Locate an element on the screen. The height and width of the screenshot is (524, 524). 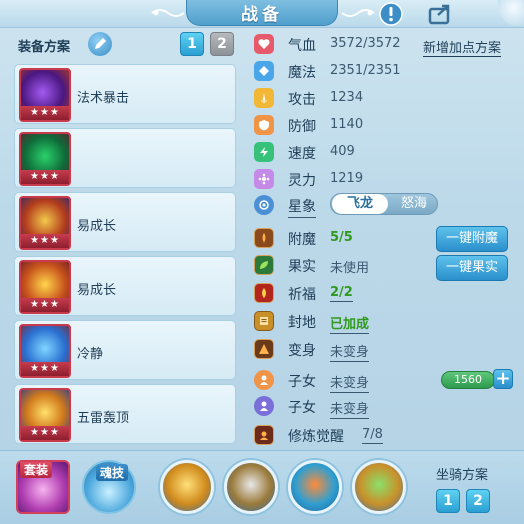
star-sign-option-flying-dragon: 飞龙 is located at coordinates (360, 204).